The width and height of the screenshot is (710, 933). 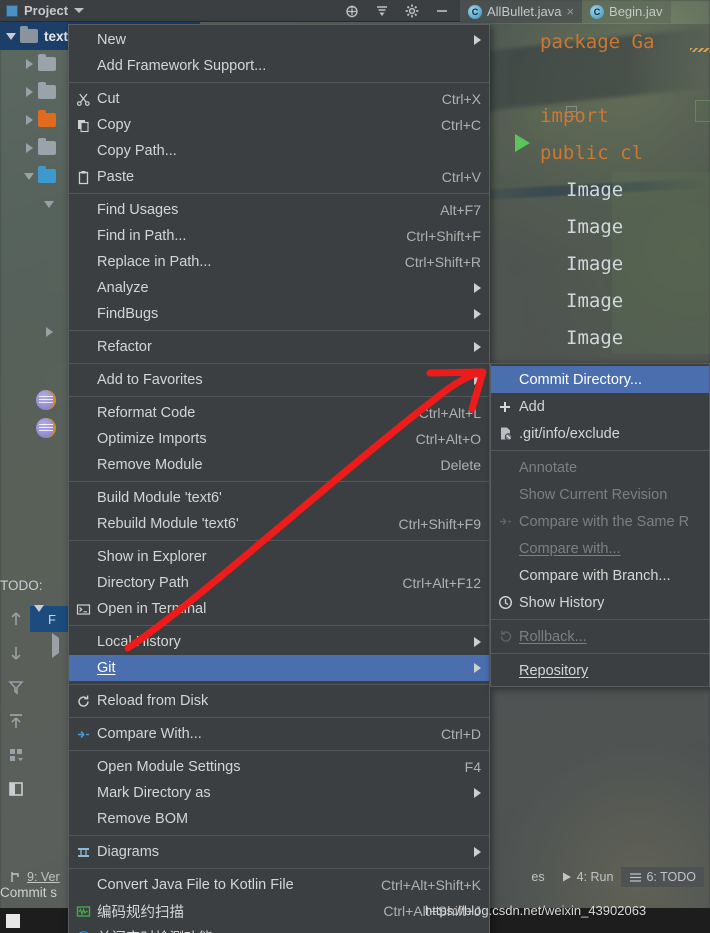 What do you see at coordinates (279, 819) in the screenshot?
I see `menu-item-remove-bom: Remove BOM` at bounding box center [279, 819].